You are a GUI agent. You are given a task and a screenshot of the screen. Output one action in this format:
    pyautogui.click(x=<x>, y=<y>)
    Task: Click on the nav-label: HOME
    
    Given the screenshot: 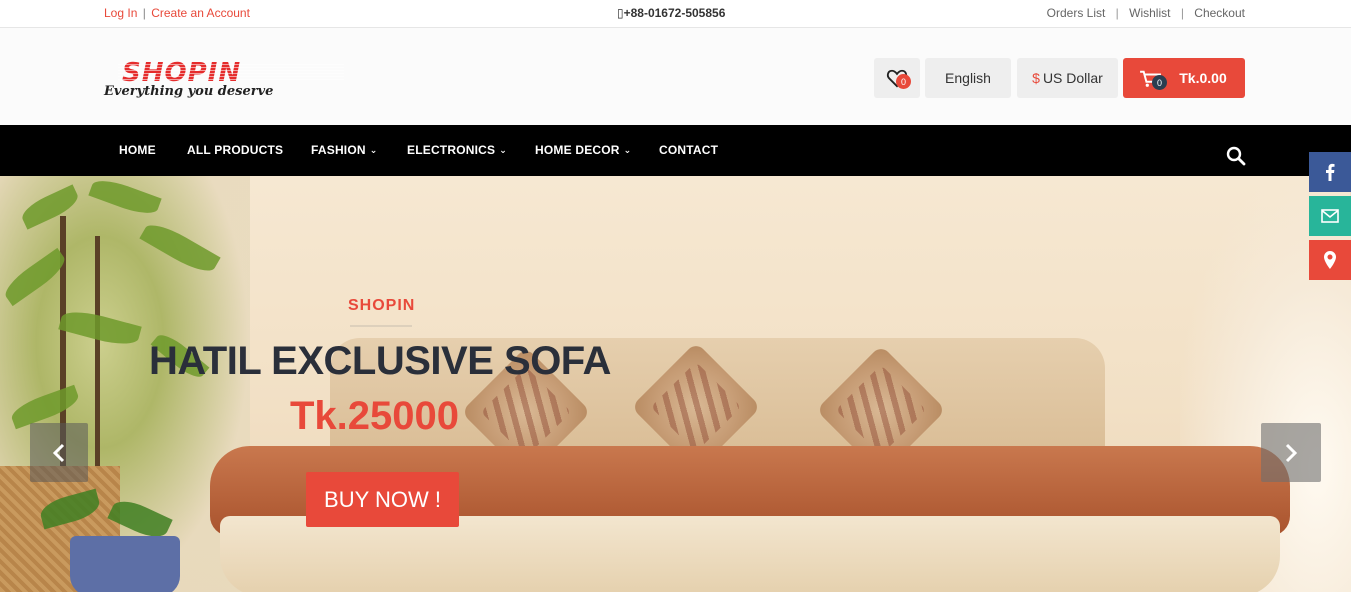 What is the action you would take?
    pyautogui.click(x=137, y=150)
    